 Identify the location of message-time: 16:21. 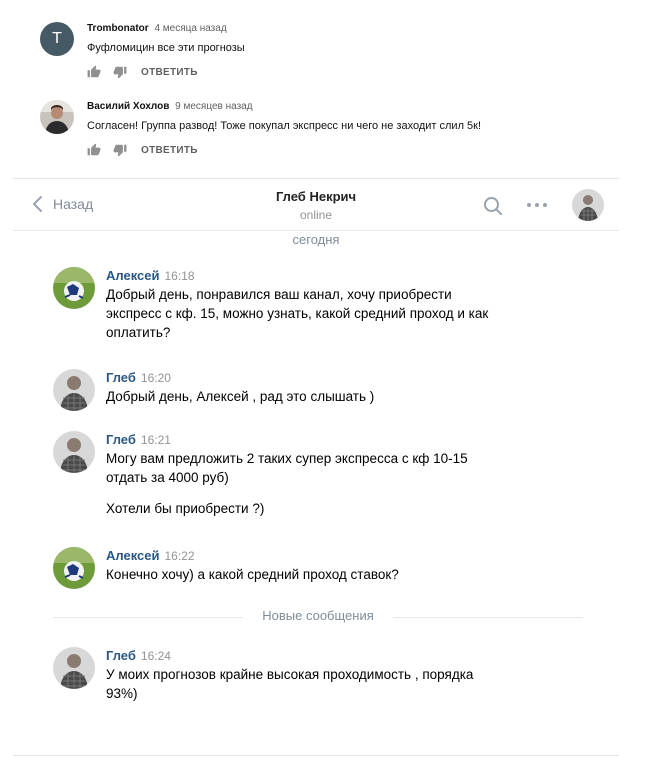
(155, 440).